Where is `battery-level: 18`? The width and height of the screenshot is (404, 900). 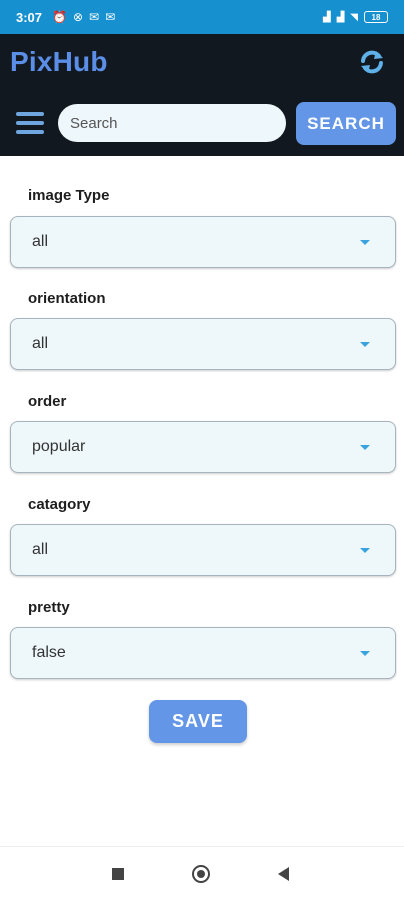
battery-level: 18 is located at coordinates (376, 17).